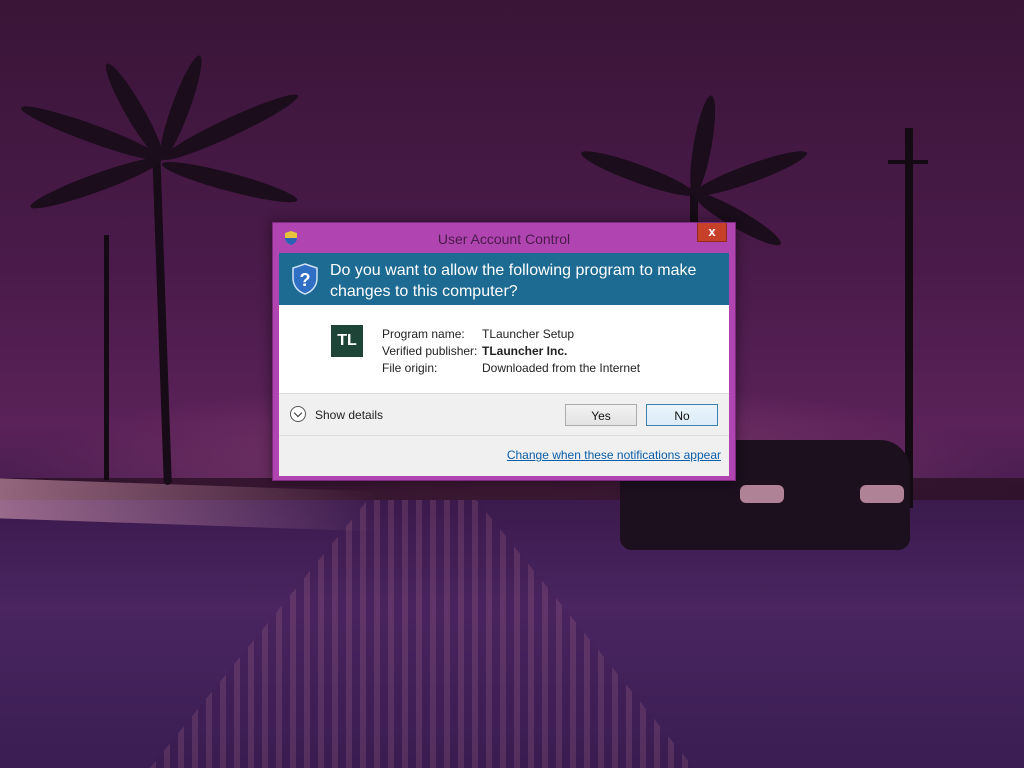 Image resolution: width=1024 pixels, height=768 pixels. What do you see at coordinates (525, 351) in the screenshot?
I see `publisher-value: TLauncher Inc.` at bounding box center [525, 351].